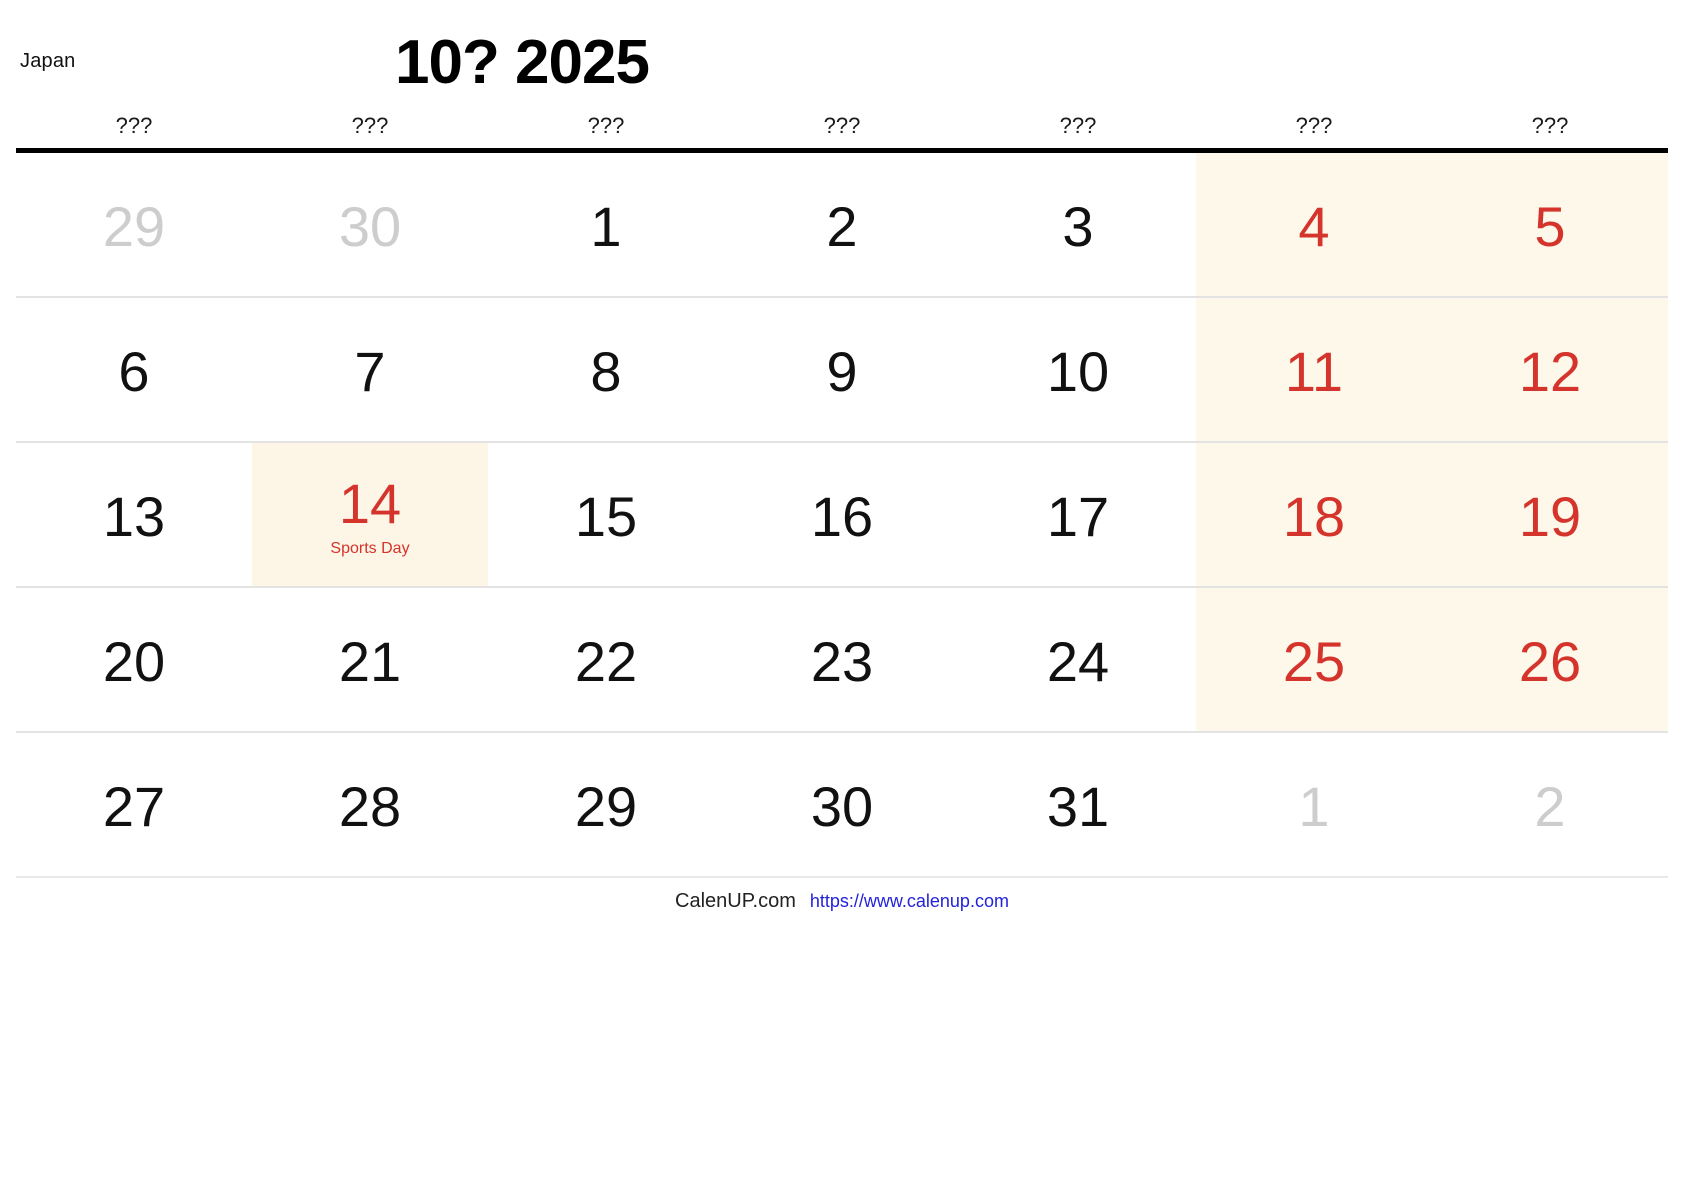 This screenshot has height=1191, width=1684. I want to click on day-number: 9, so click(842, 371).